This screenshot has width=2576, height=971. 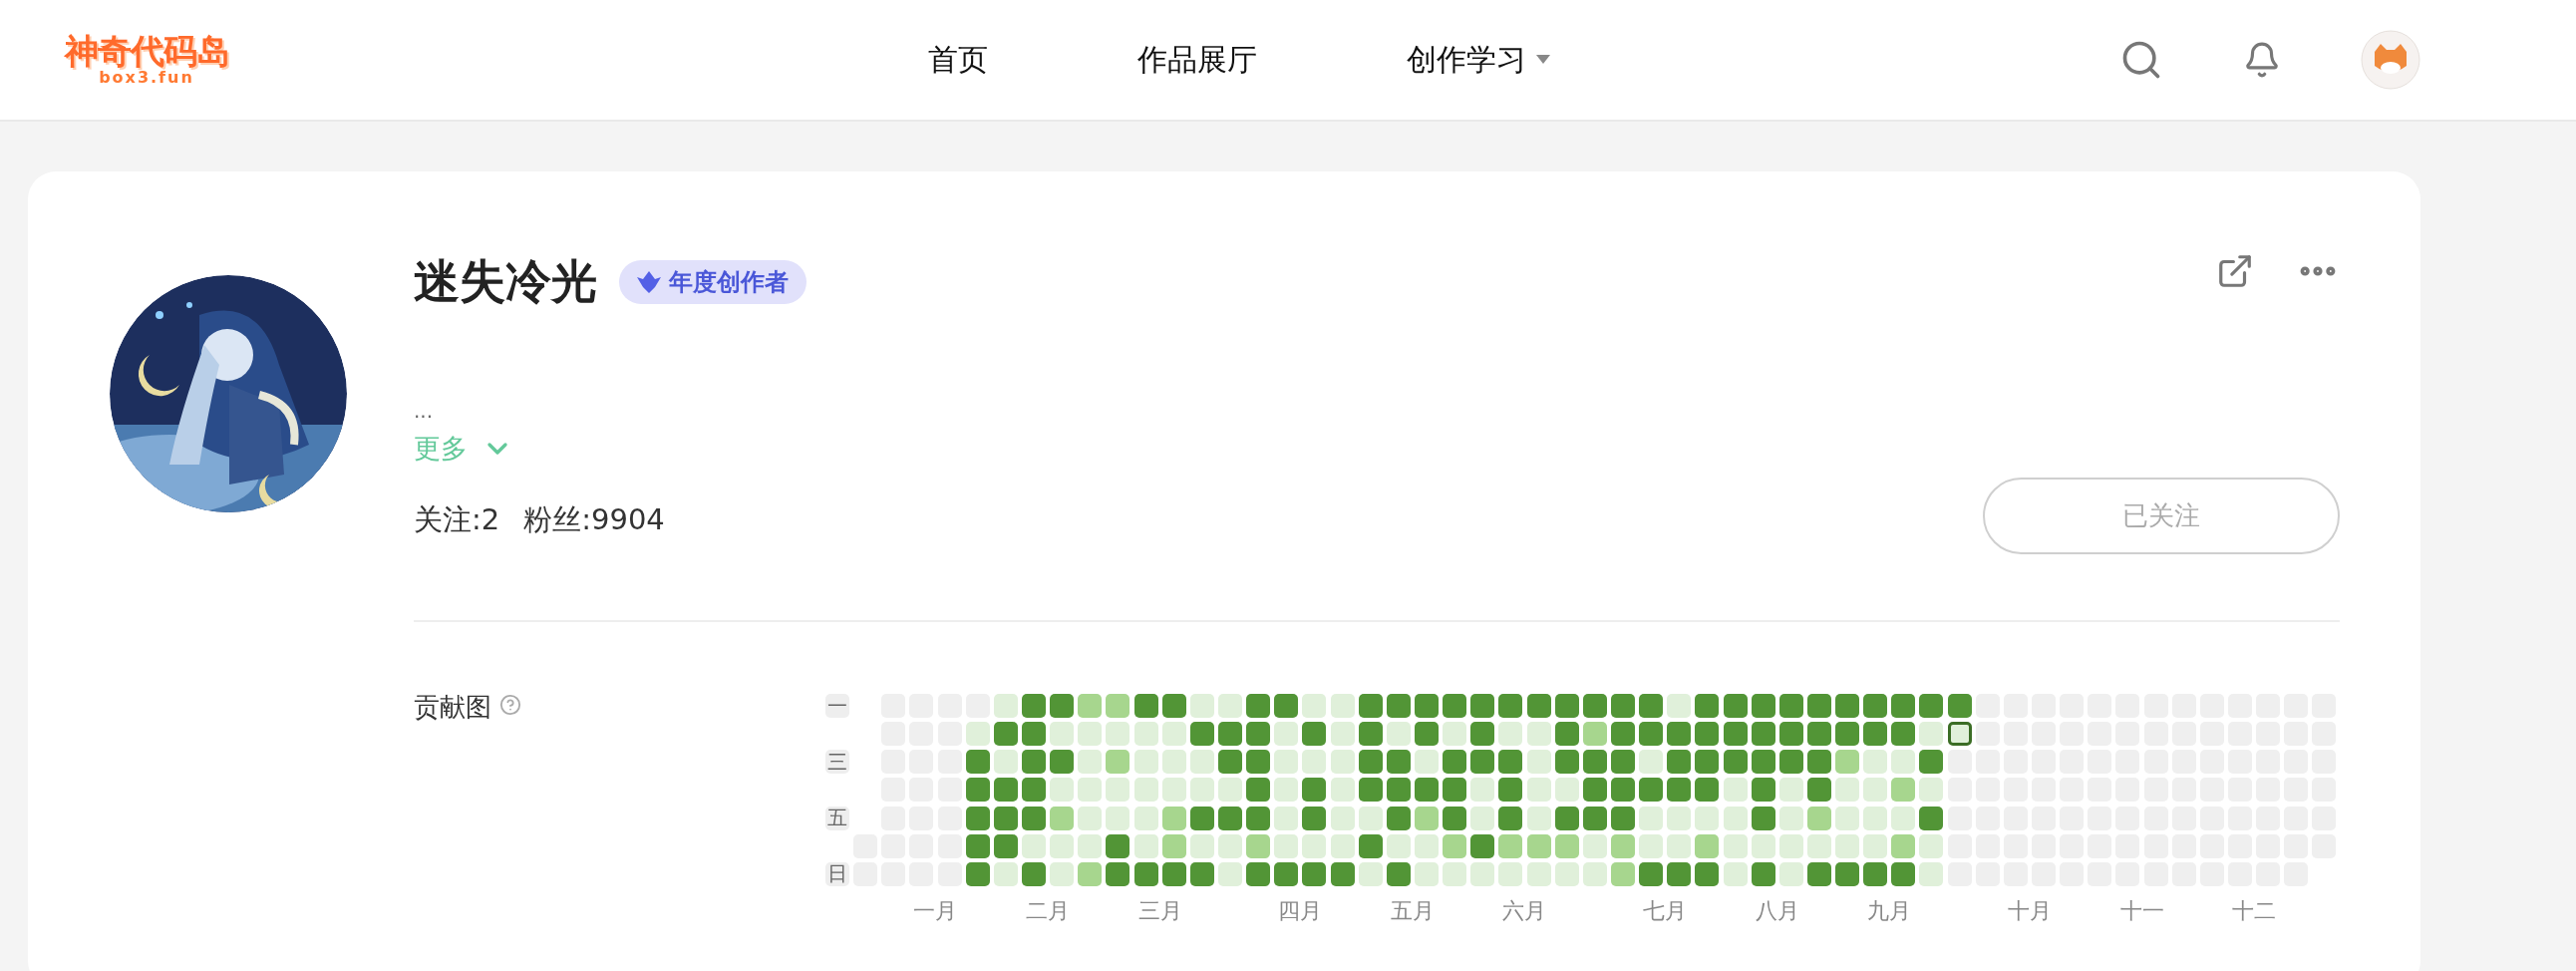 What do you see at coordinates (1159, 911) in the screenshot?
I see `month-label: 三月` at bounding box center [1159, 911].